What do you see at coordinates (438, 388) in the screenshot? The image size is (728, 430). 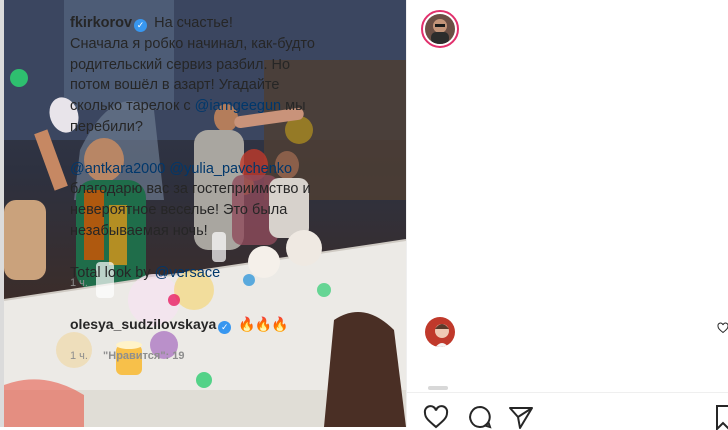 I see `next-comment-avatar` at bounding box center [438, 388].